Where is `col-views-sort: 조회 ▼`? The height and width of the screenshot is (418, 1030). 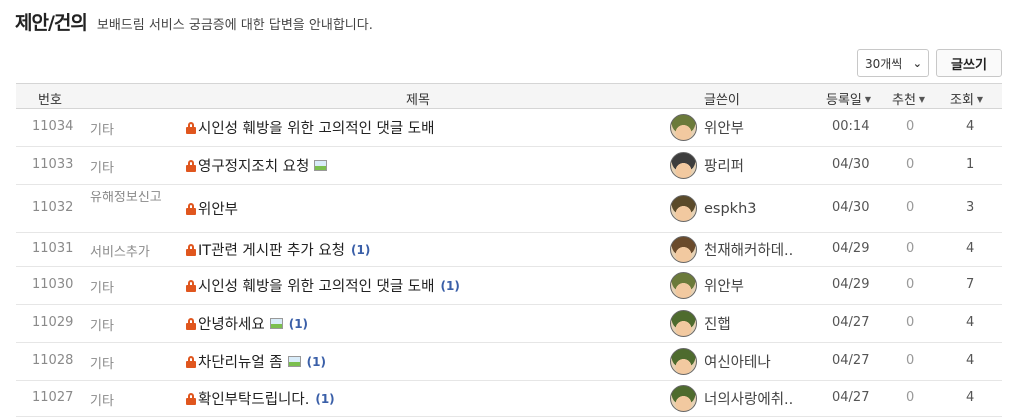 col-views-sort: 조회 ▼ is located at coordinates (966, 98).